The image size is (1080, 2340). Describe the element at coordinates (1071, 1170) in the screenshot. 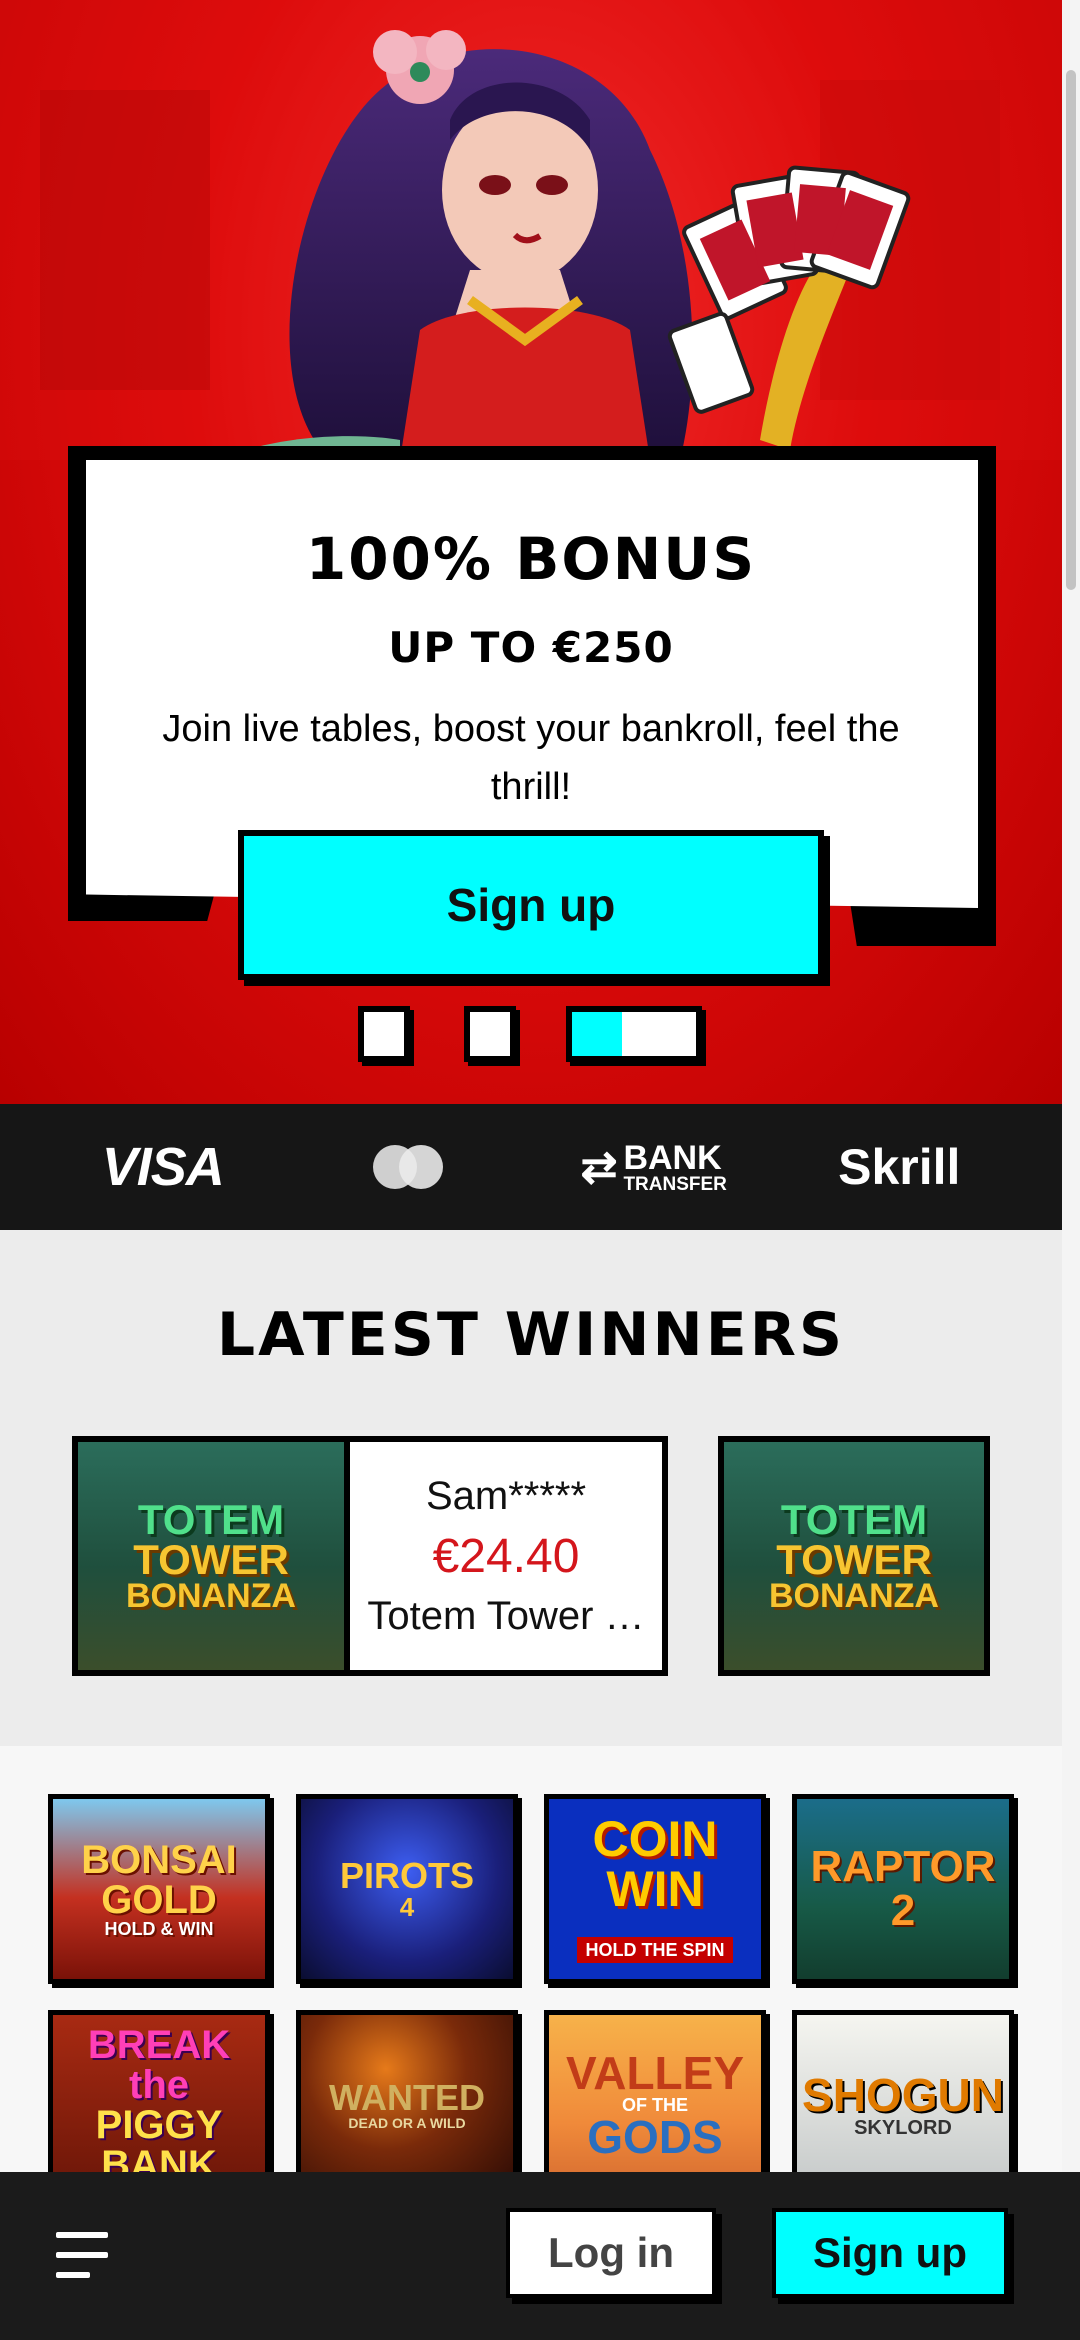

I see `page-scrollbar` at that location.